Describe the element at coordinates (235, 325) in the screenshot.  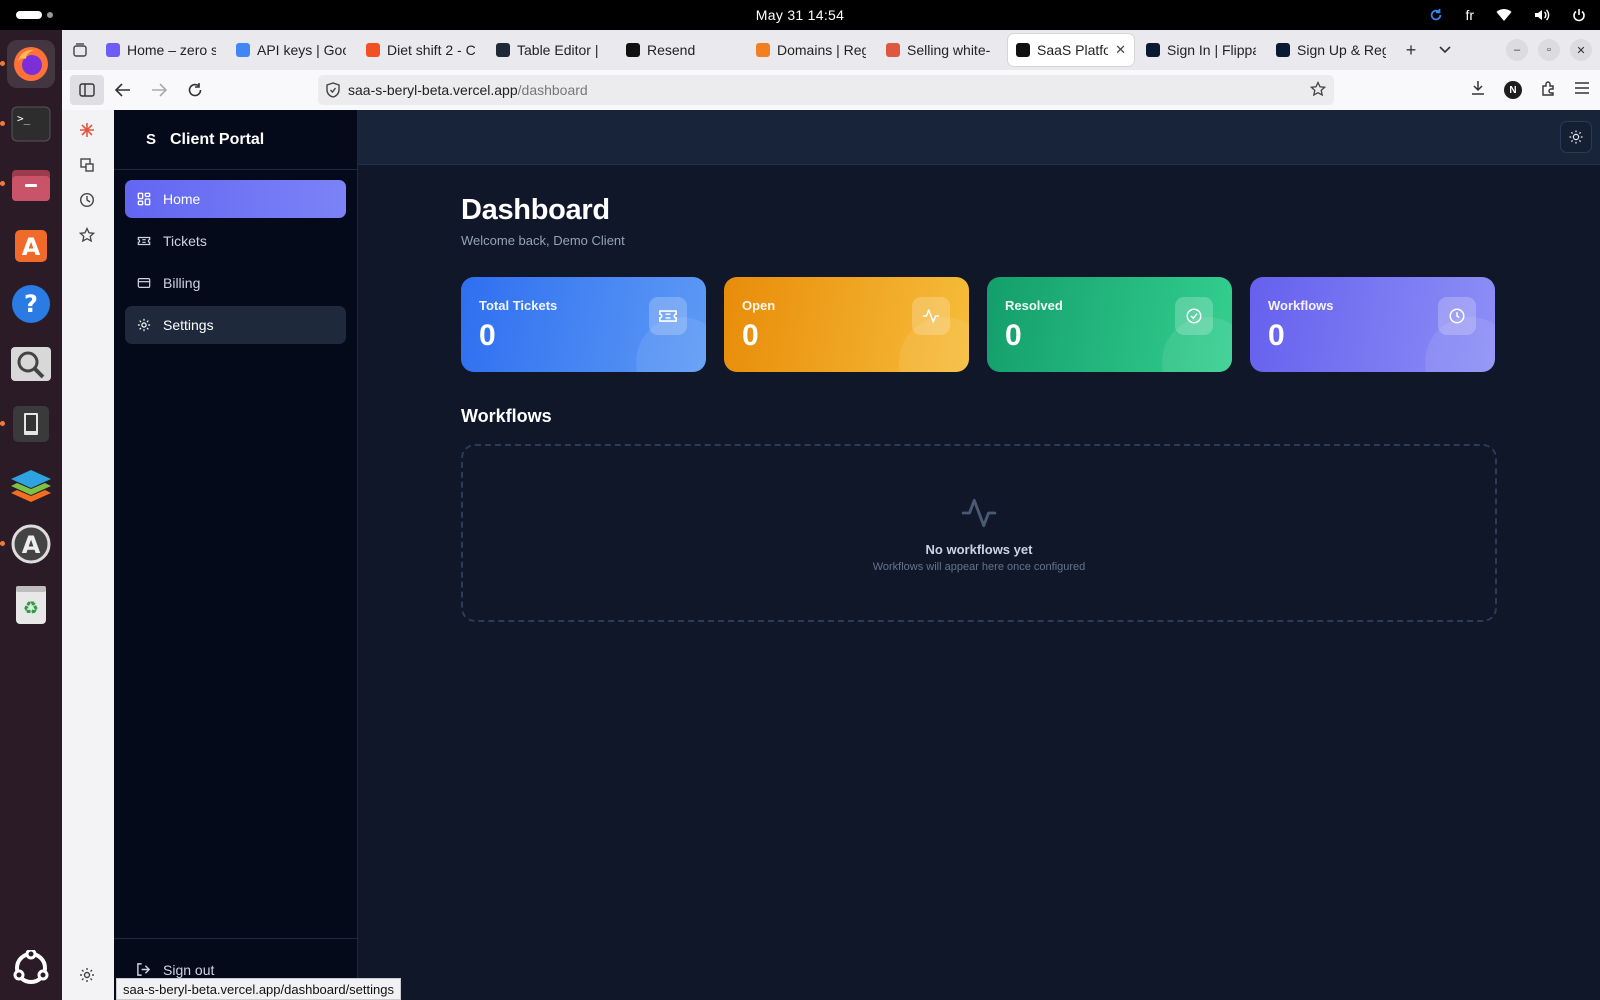
I see `sidebar-item-settings: Settings` at that location.